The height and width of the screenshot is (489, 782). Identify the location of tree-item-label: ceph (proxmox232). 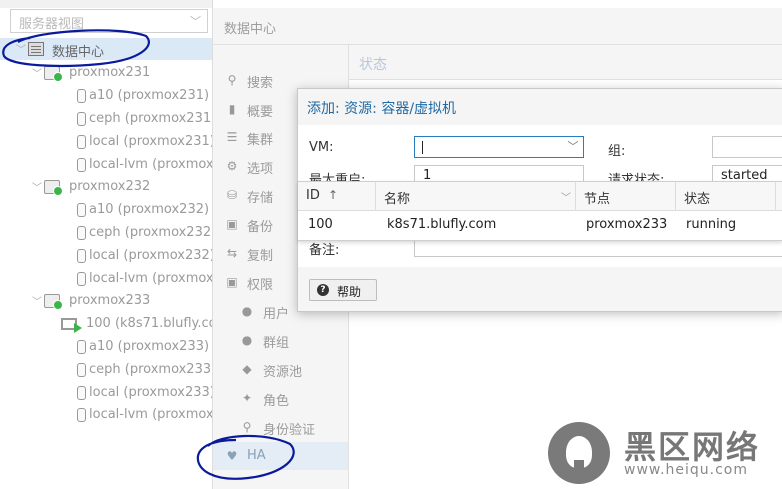
(151, 232).